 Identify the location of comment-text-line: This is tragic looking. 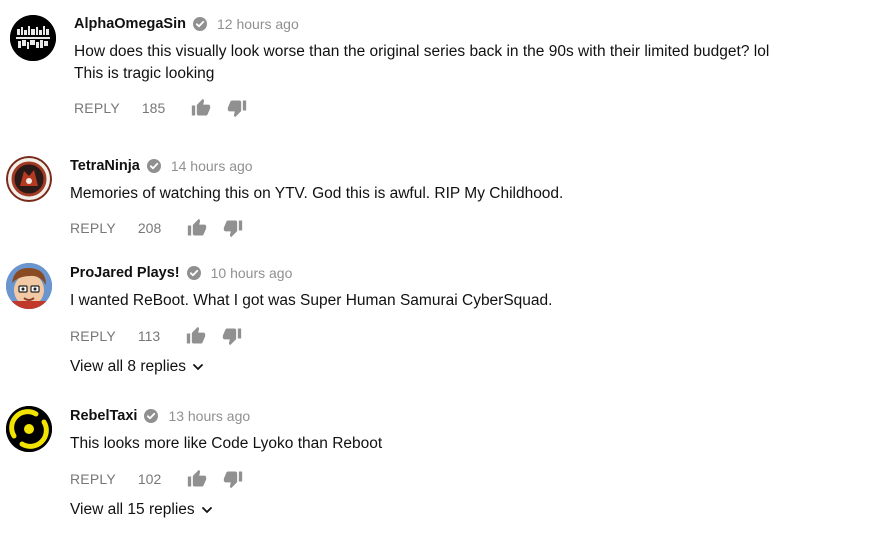
(144, 73).